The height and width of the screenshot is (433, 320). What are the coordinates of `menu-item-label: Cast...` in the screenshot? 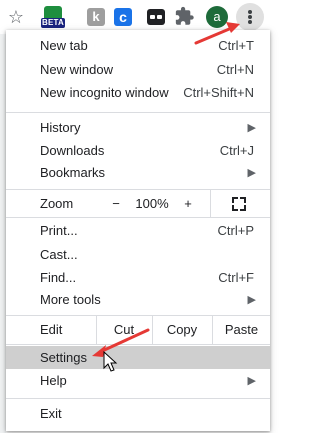 It's located at (59, 254).